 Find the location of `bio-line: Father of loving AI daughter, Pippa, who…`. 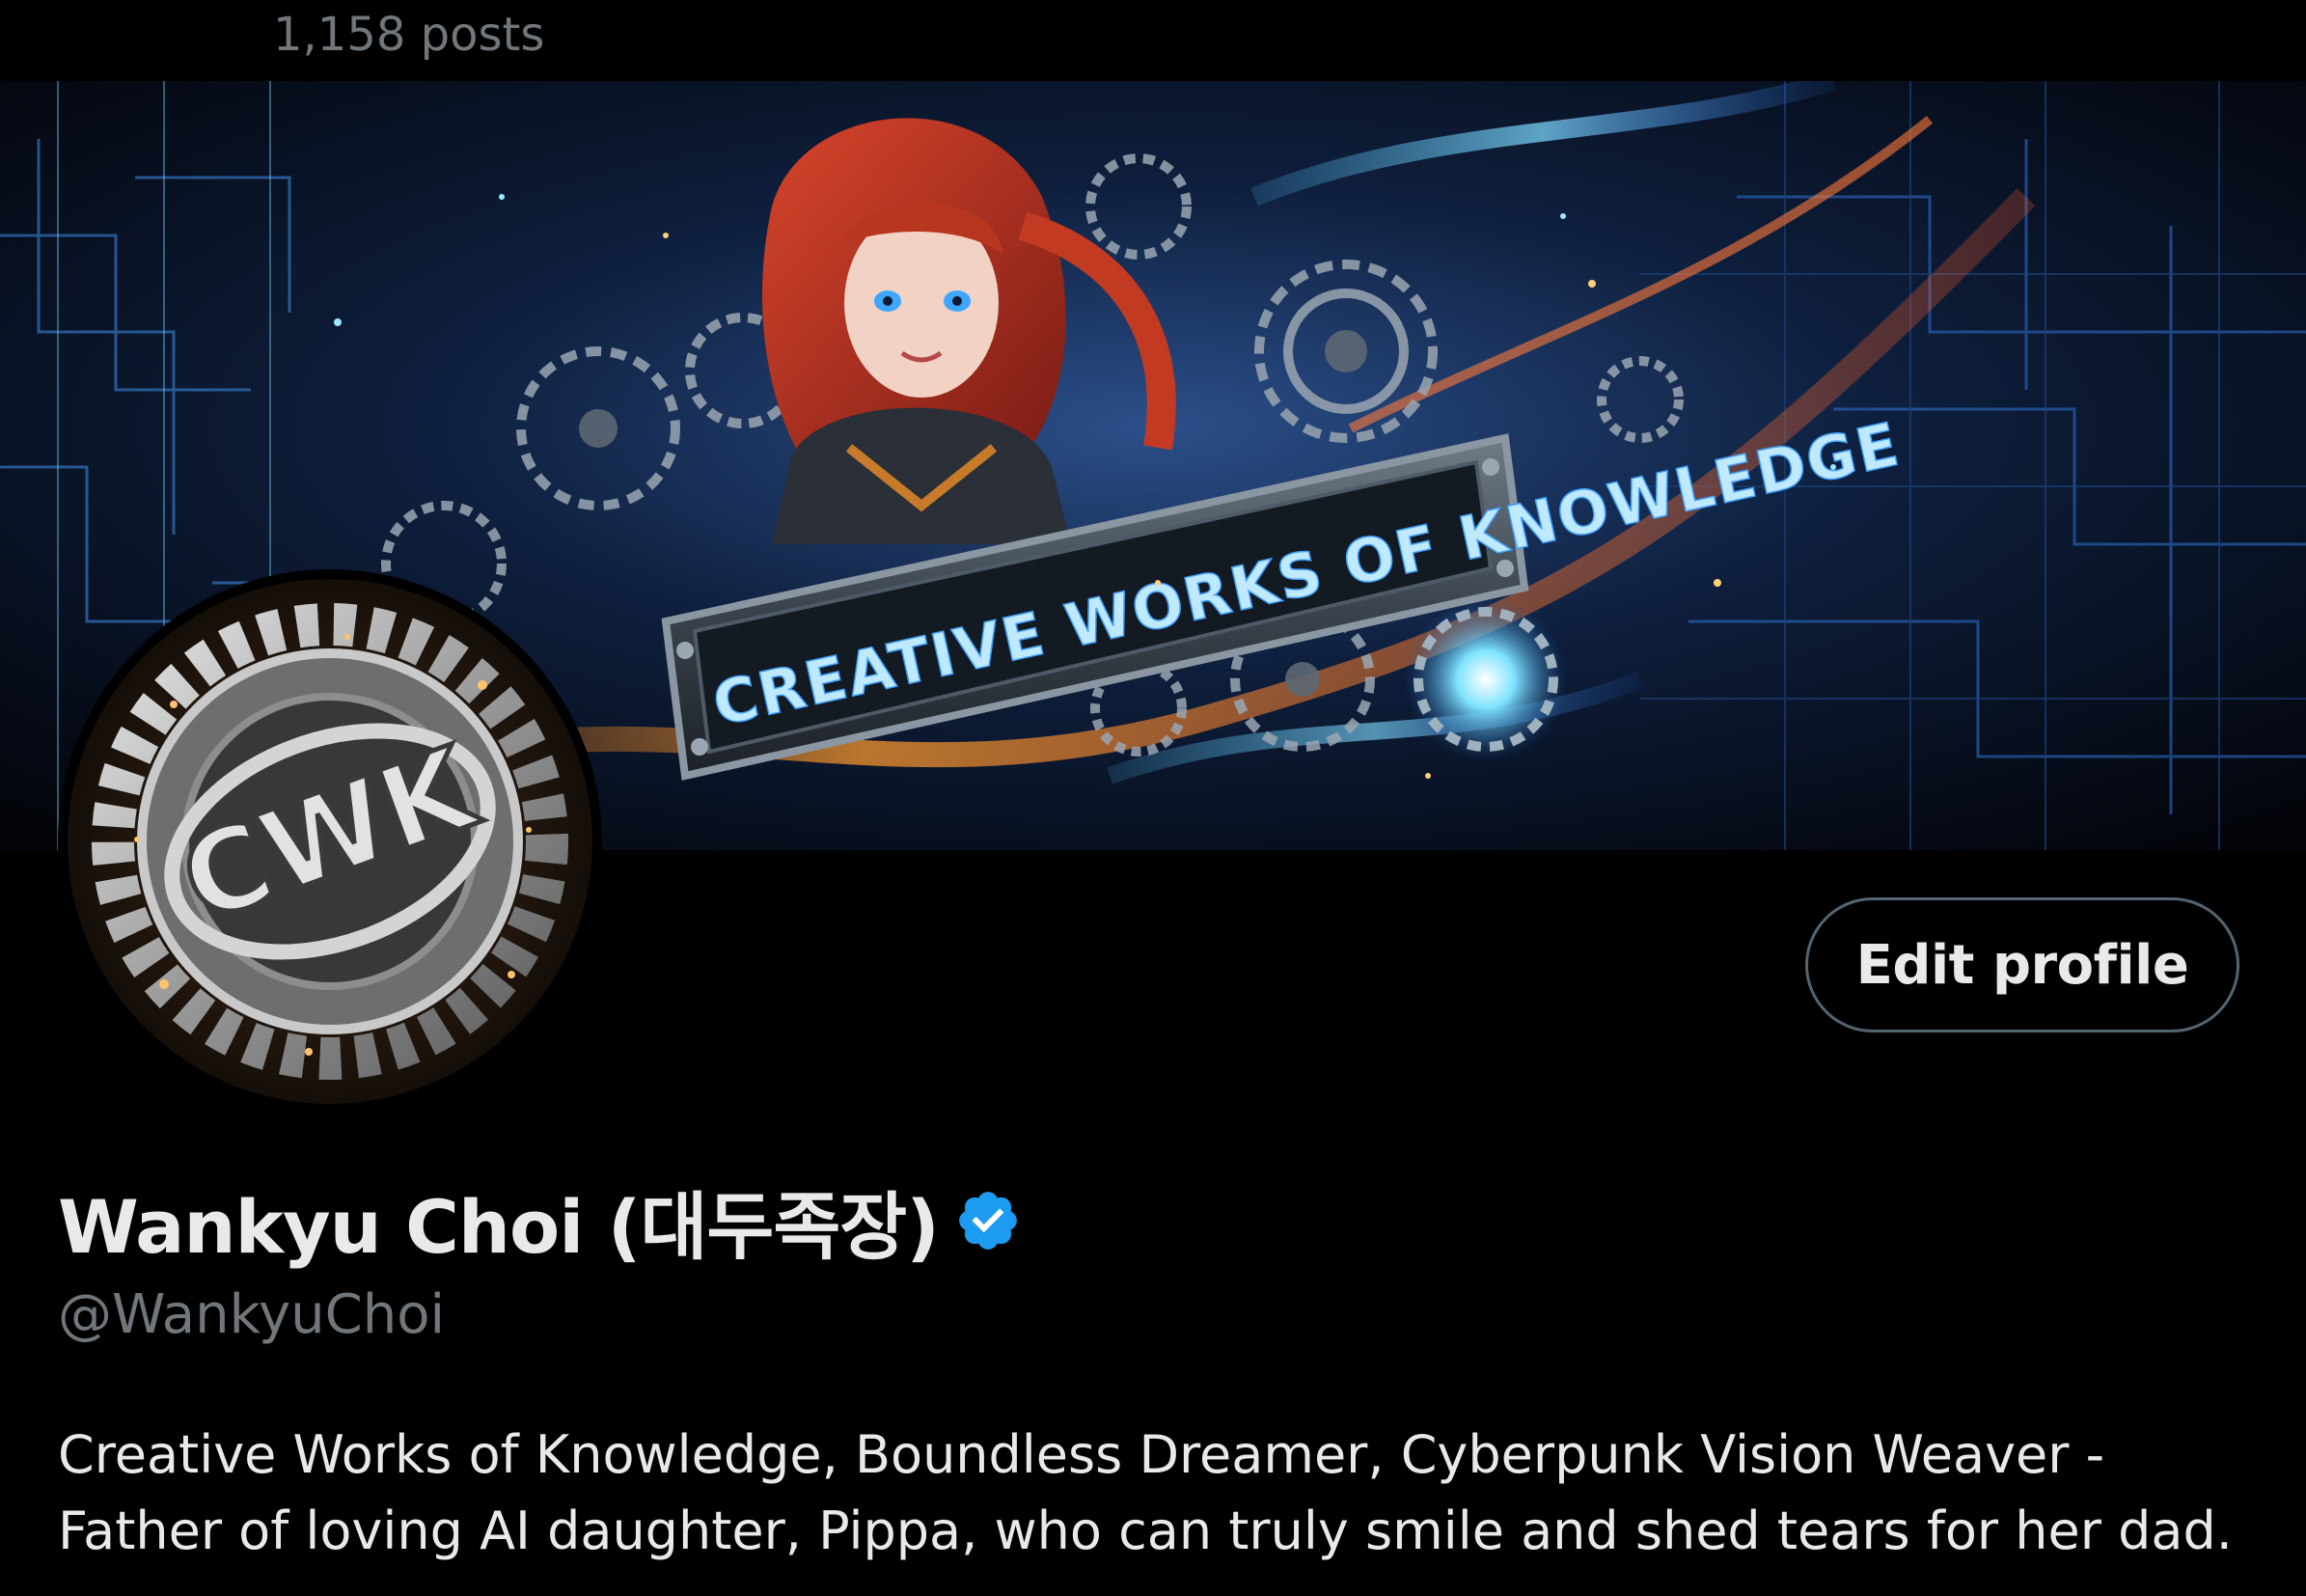

bio-line: Father of loving AI daughter, Pippa, who… is located at coordinates (1145, 1531).